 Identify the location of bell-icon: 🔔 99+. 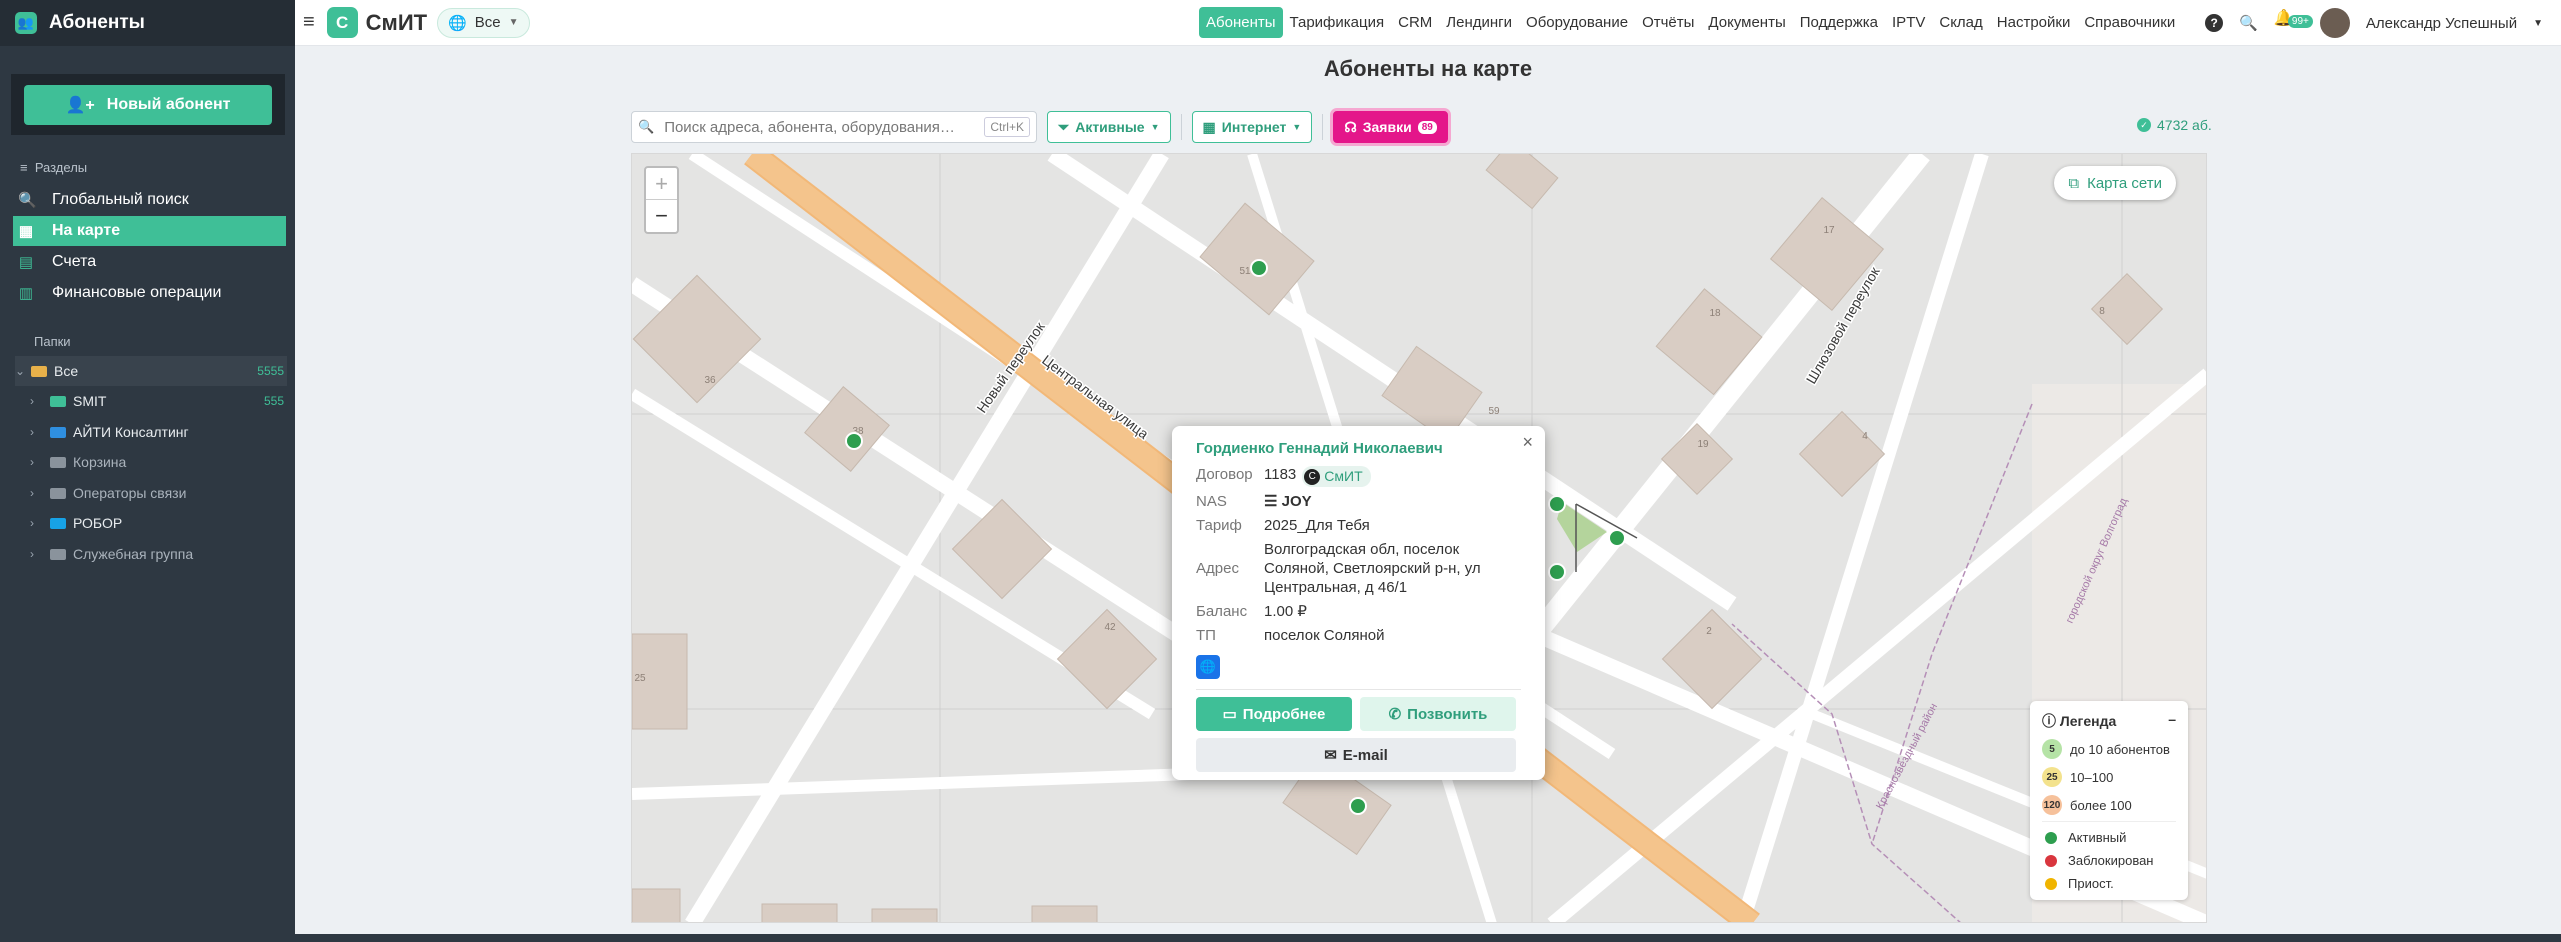
(2293, 23).